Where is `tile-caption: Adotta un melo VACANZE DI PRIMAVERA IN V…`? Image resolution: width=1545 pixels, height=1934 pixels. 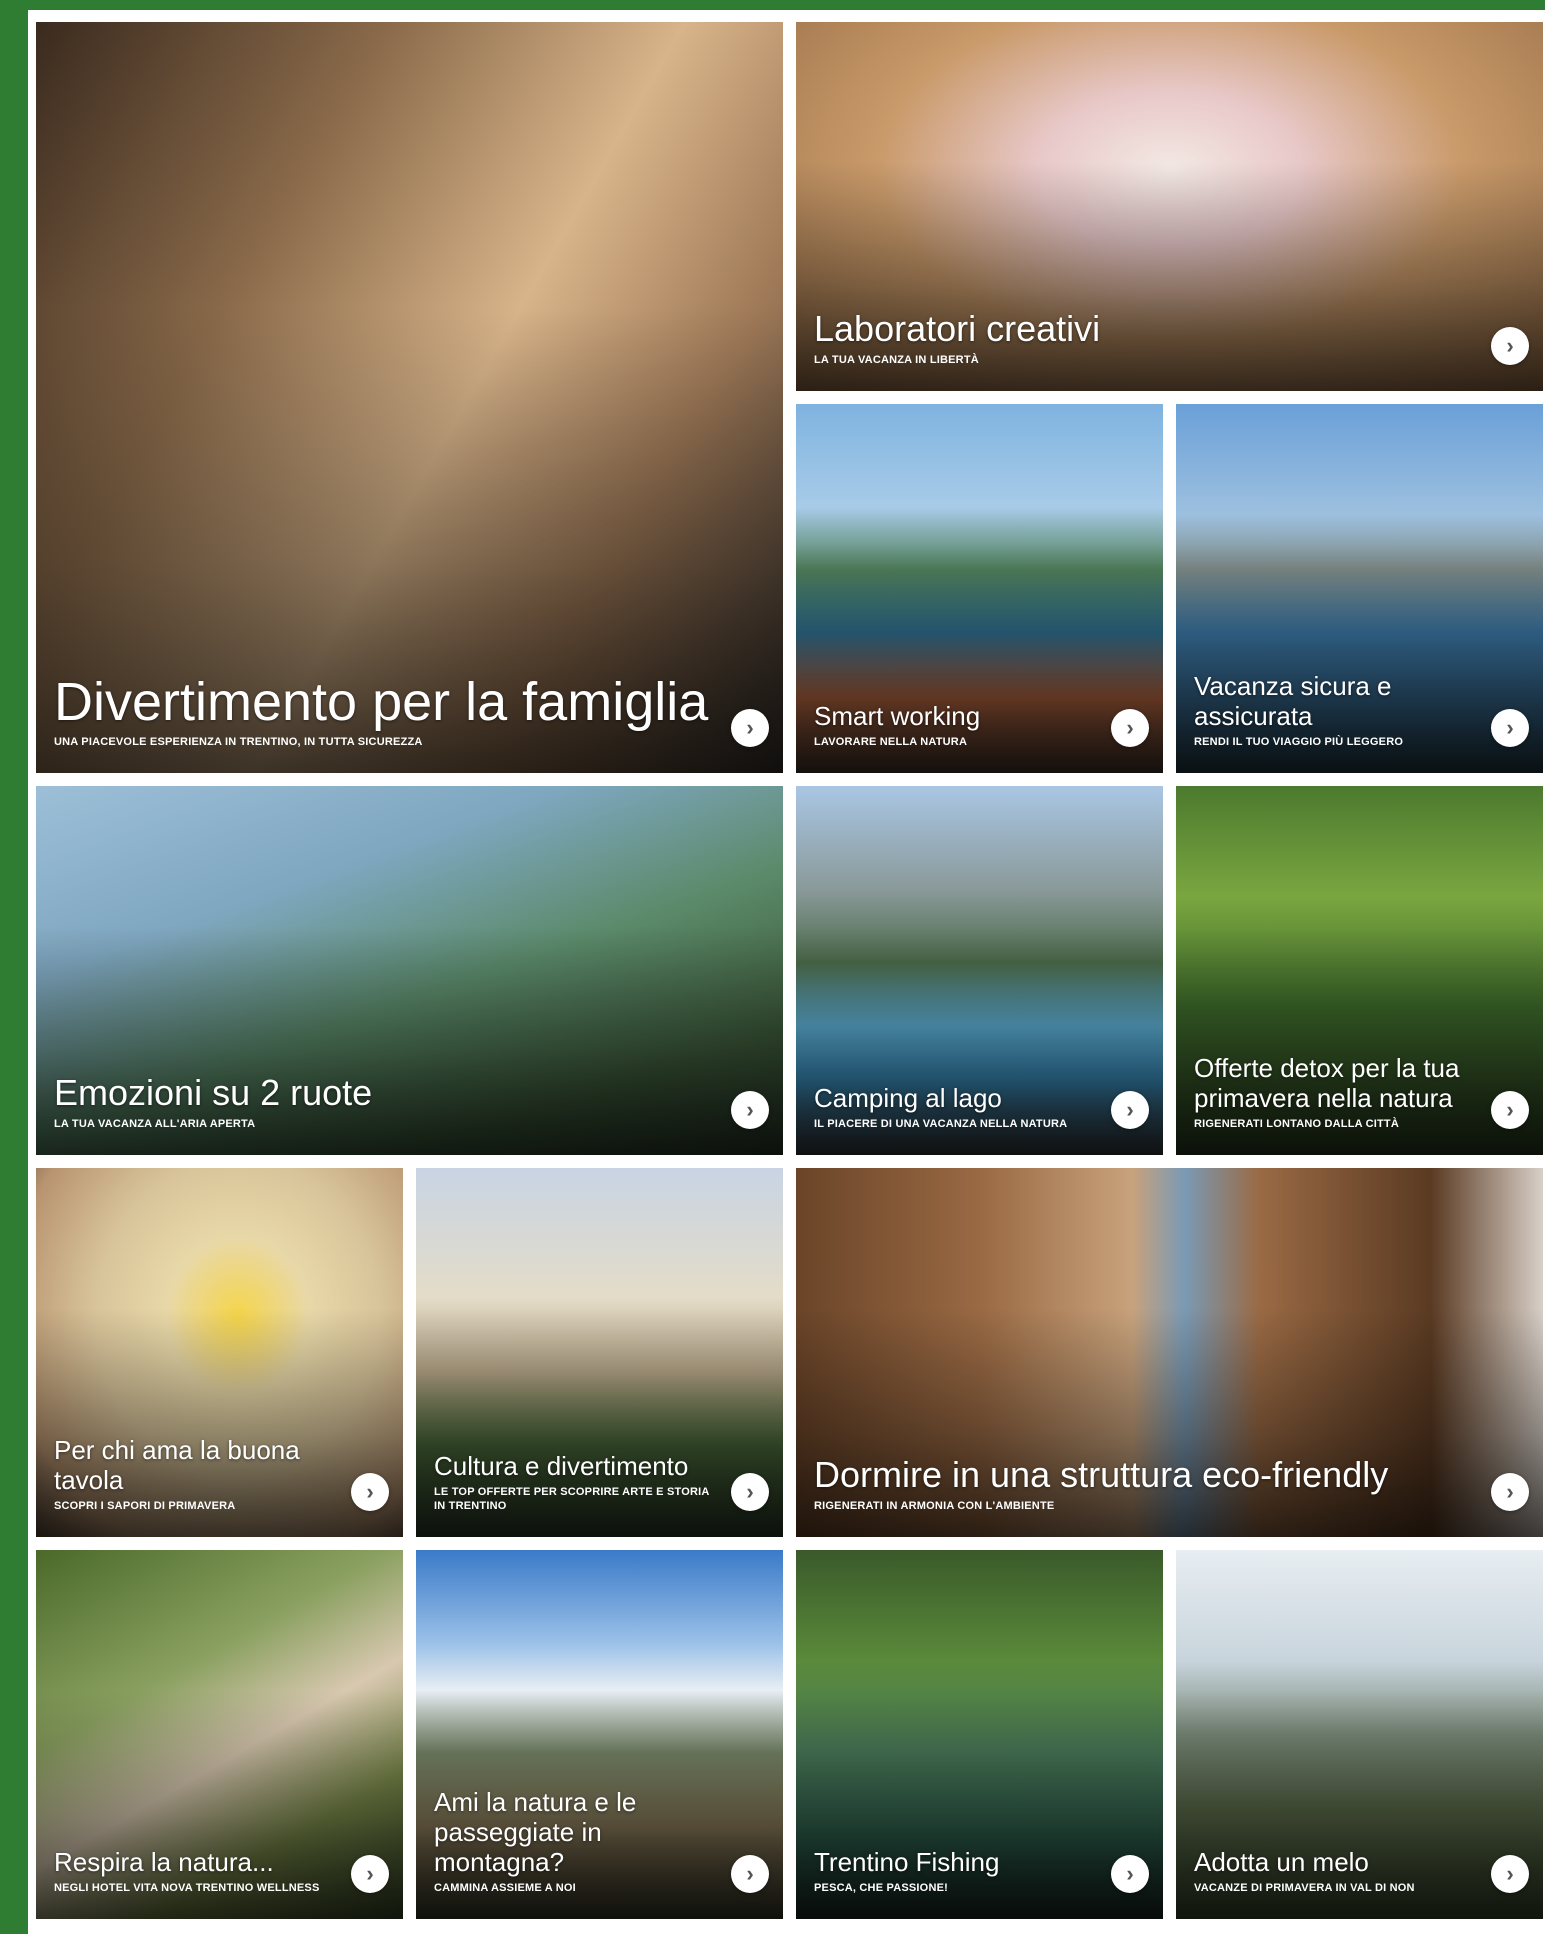
tile-caption: Adotta un melo VACANZE DI PRIMAVERA IN V… is located at coordinates (1333, 1871).